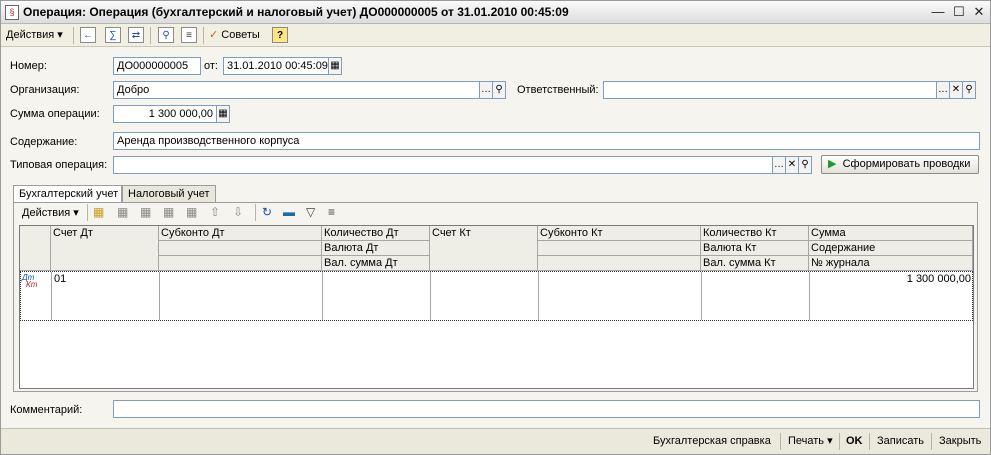 The height and width of the screenshot is (455, 991). What do you see at coordinates (215, 212) in the screenshot?
I see `move-up-icon: ⇧` at bounding box center [215, 212].